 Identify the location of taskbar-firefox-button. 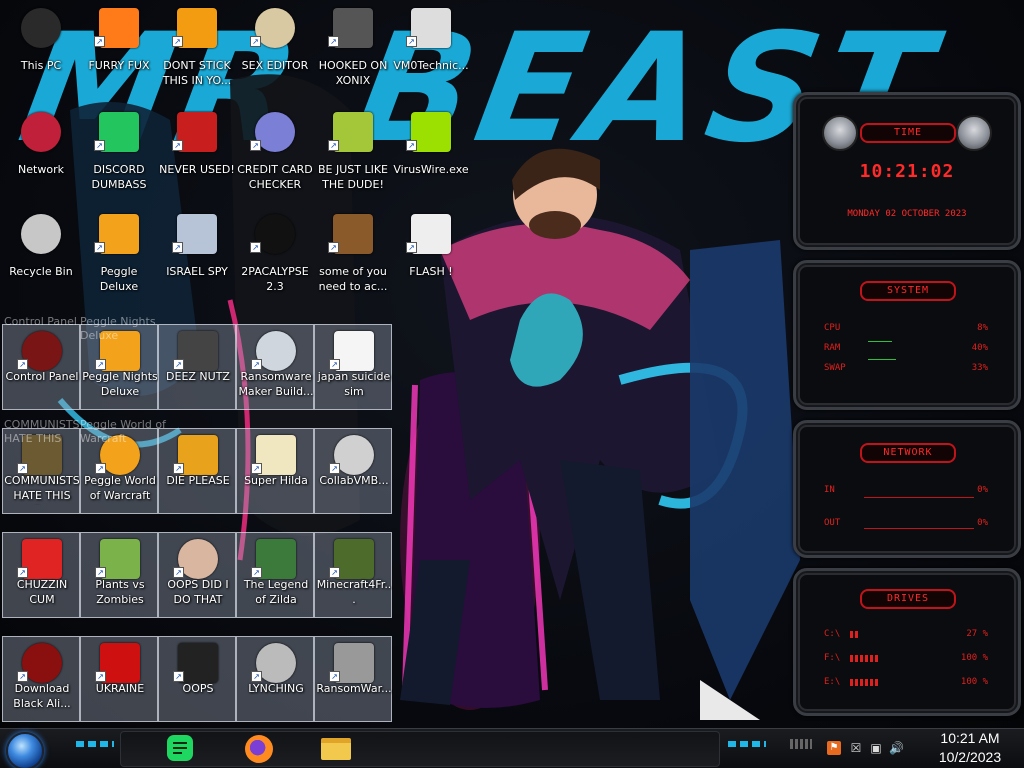
(258, 749).